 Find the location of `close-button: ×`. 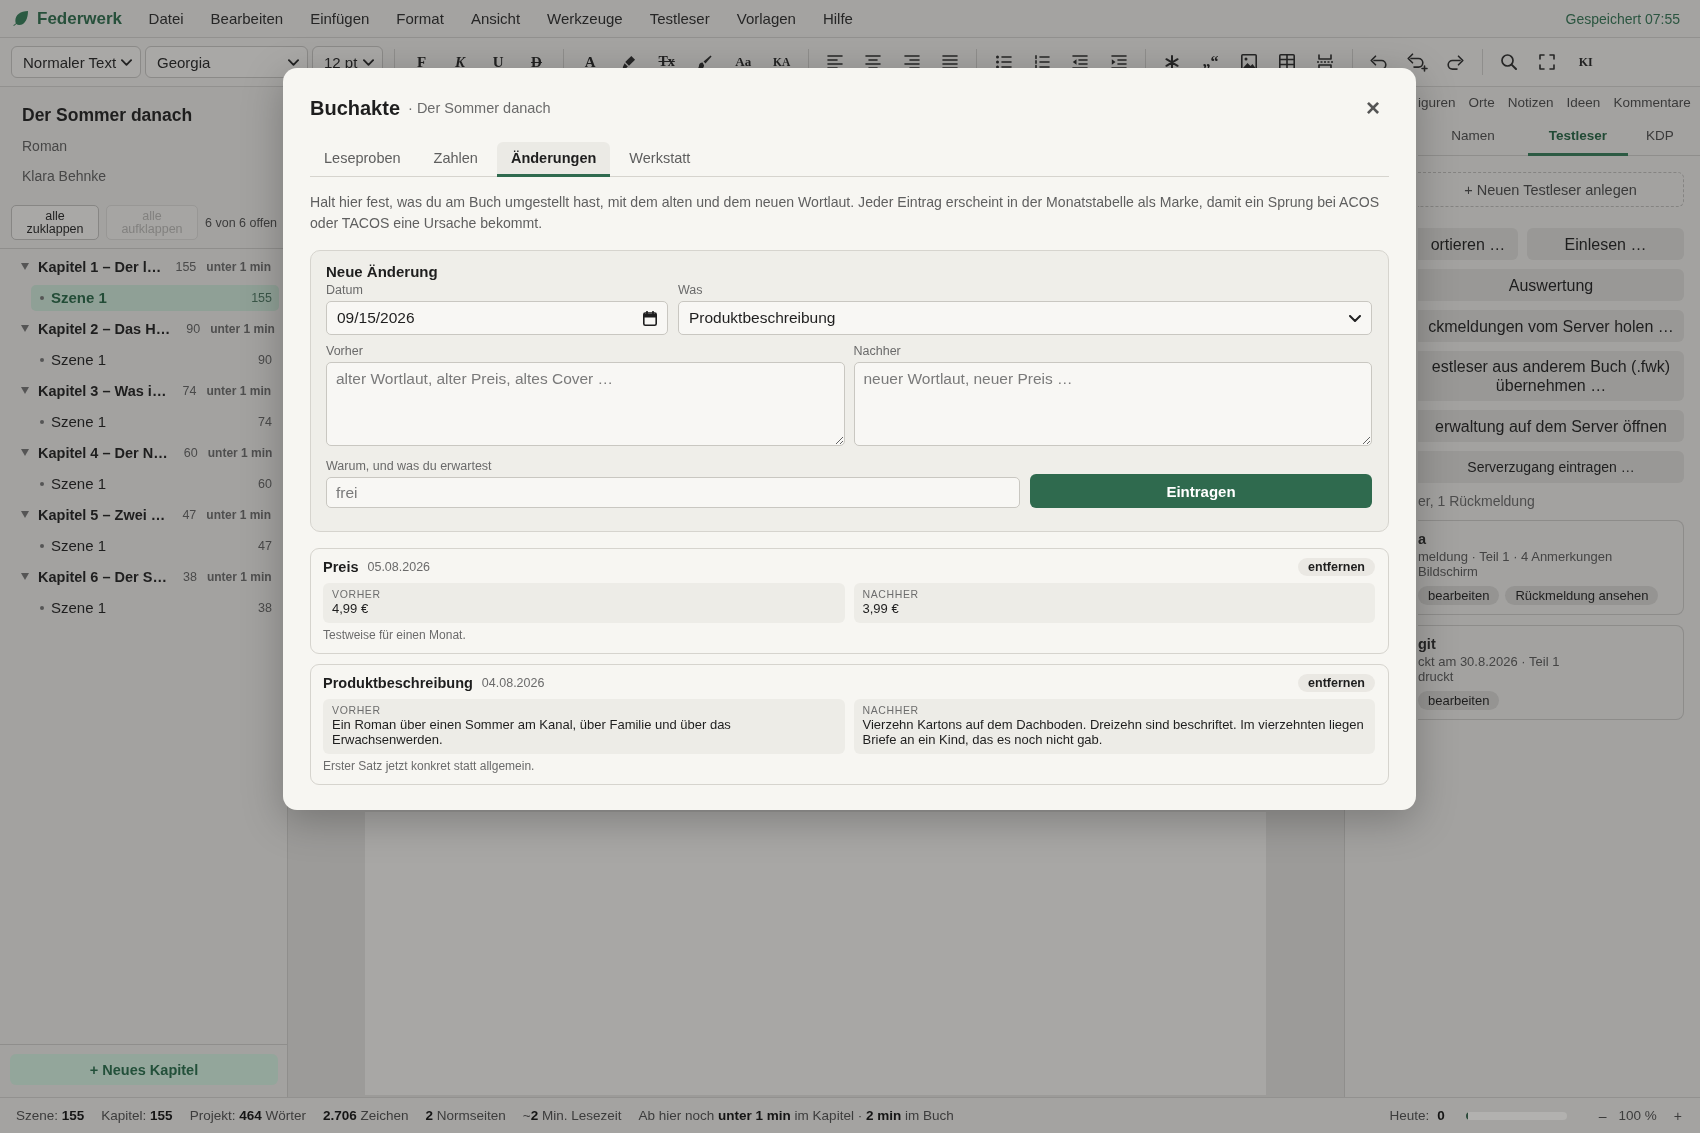

close-button: × is located at coordinates (1373, 108).